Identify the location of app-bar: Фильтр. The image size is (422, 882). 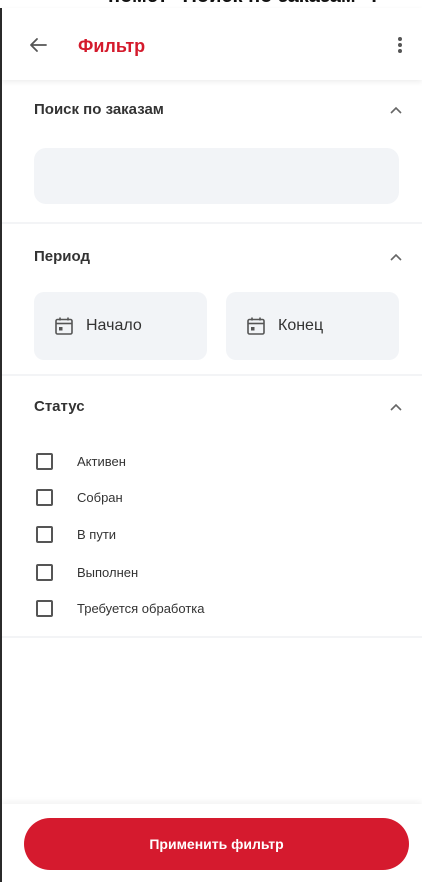
(212, 44).